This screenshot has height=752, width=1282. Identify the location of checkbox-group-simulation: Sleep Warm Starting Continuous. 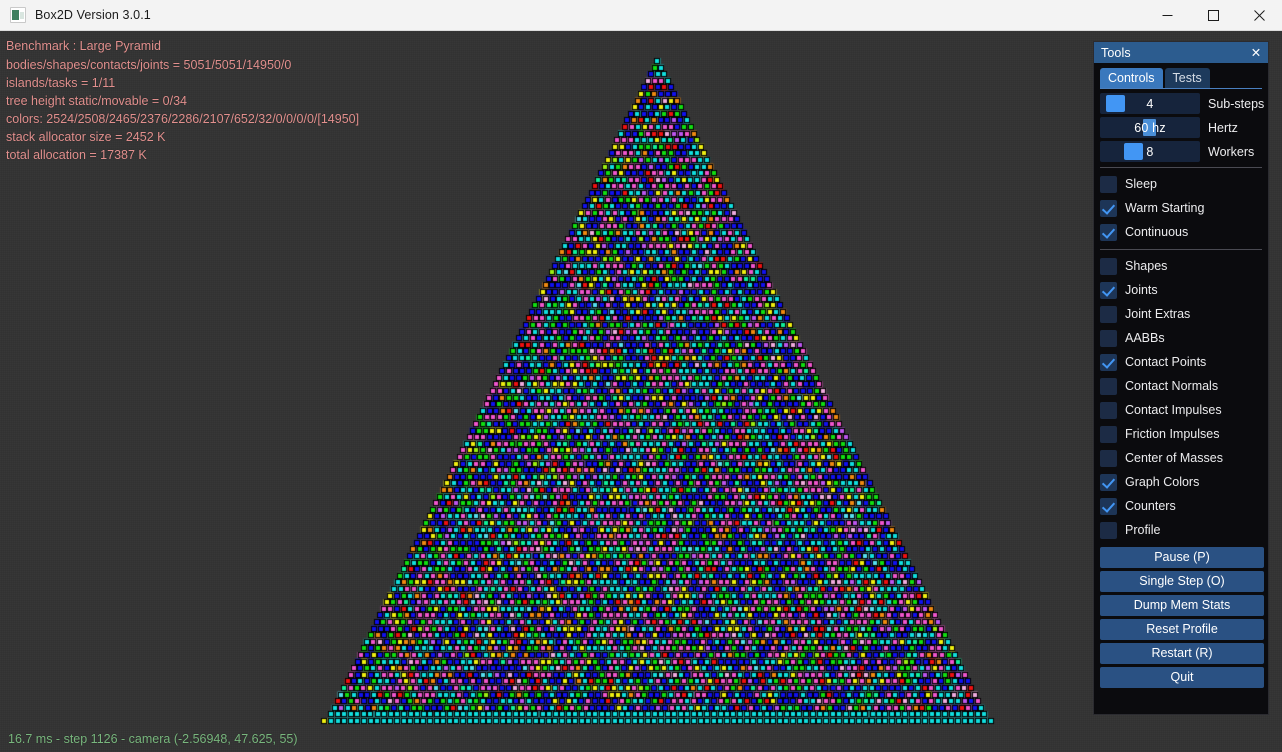
(1181, 208).